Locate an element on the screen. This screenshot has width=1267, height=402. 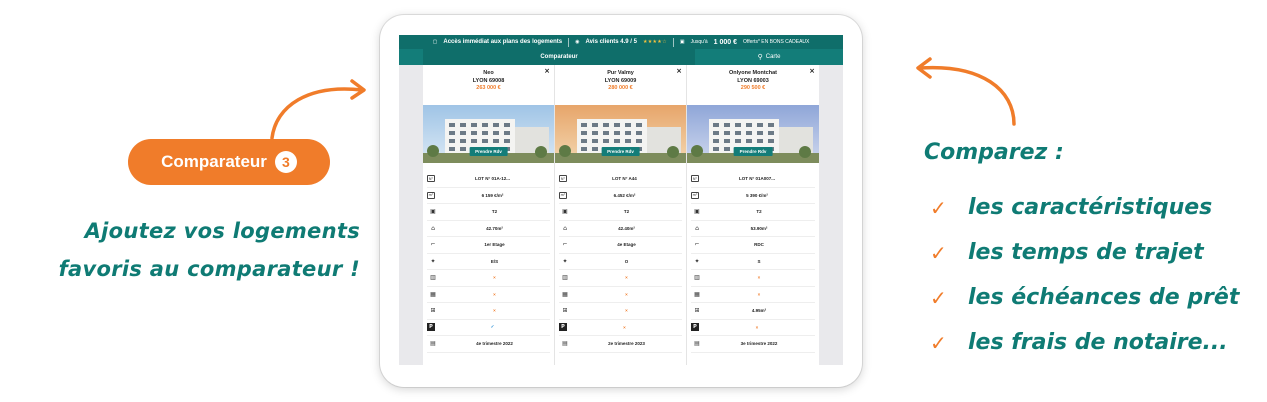
feature-row: ⌐ 4e Etage is located at coordinates (620, 245).